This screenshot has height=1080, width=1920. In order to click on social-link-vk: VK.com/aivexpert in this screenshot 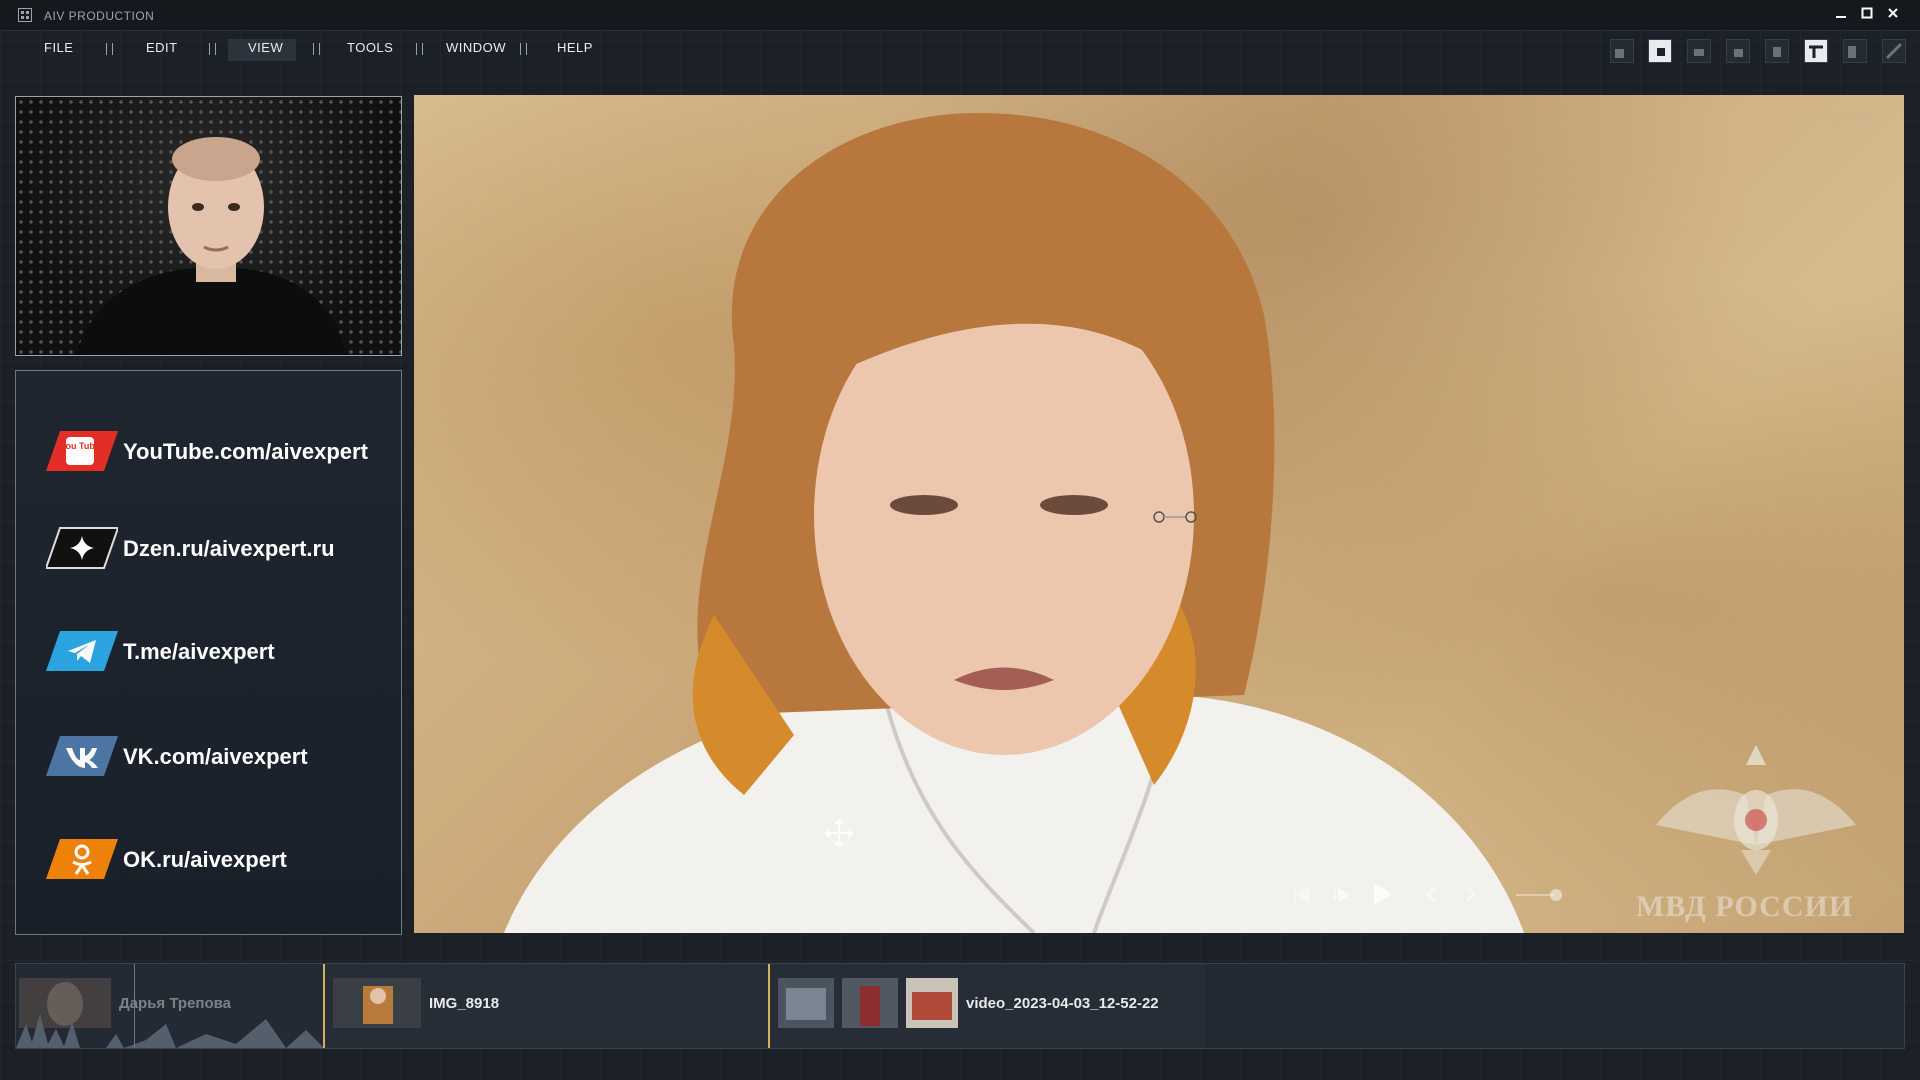, I will do `click(216, 756)`.